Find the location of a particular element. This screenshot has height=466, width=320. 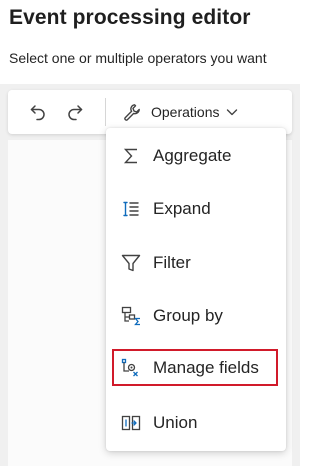

toolbar-divider is located at coordinates (105, 112).